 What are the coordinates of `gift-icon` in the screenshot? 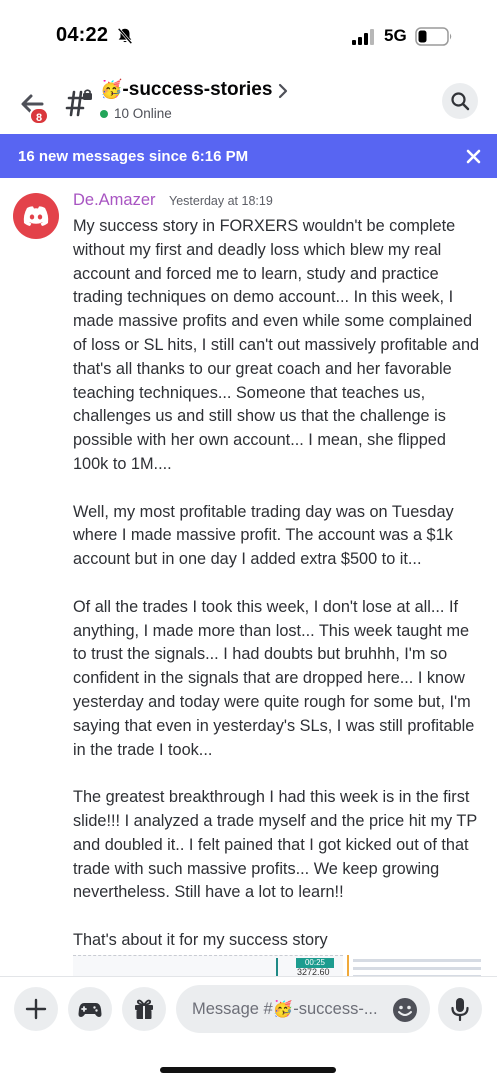 It's located at (144, 1009).